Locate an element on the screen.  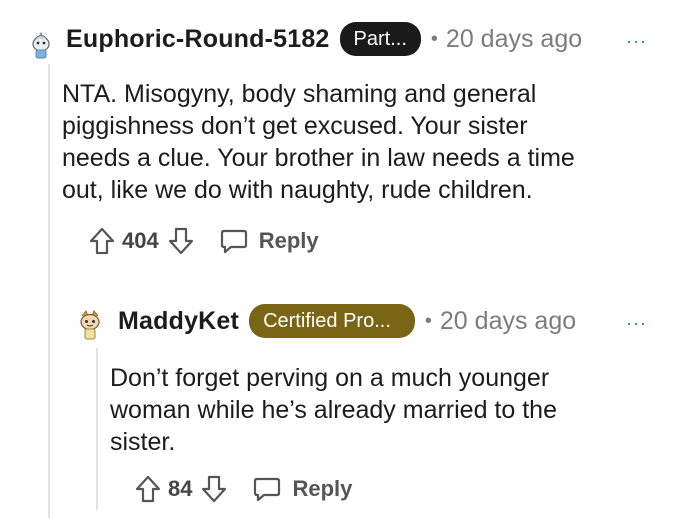
comment-text-line: woman while he’s already married to the is located at coordinates (333, 410).